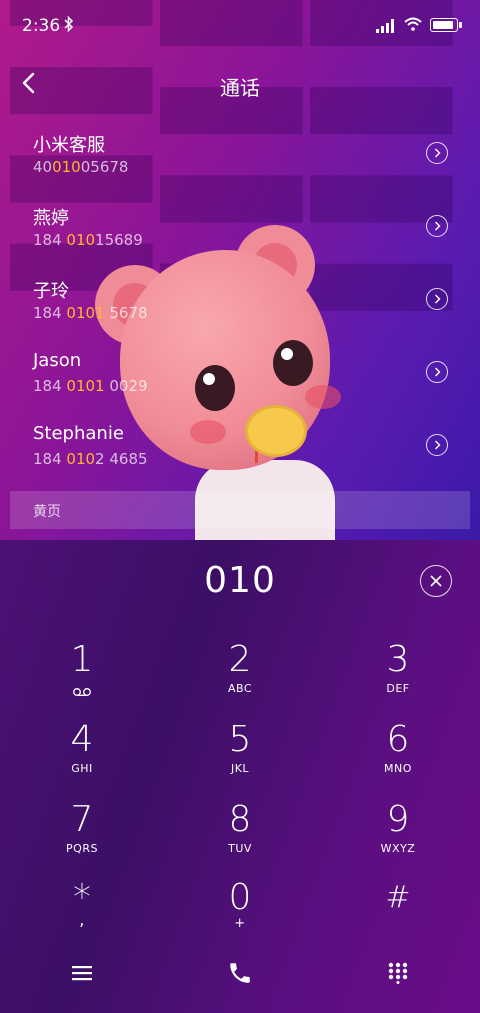  What do you see at coordinates (398, 673) in the screenshot?
I see `key-3: 3 DEF` at bounding box center [398, 673].